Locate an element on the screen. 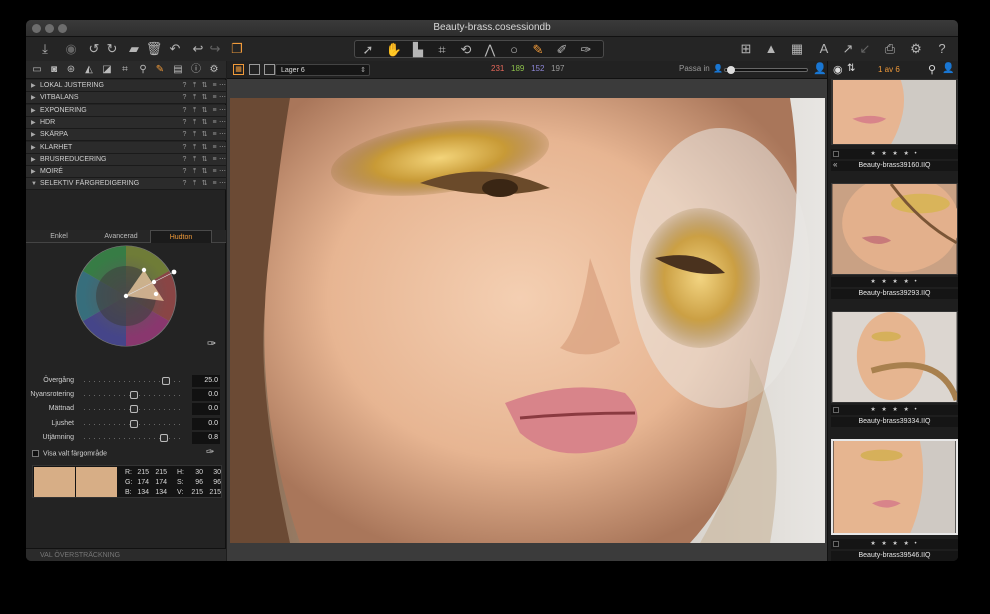 The image size is (990, 614). tool-section-row: ▼ SELEKTIV FÄRGREDIGERING? ⤒ ⇅ ≡ ⋯ is located at coordinates (126, 184).